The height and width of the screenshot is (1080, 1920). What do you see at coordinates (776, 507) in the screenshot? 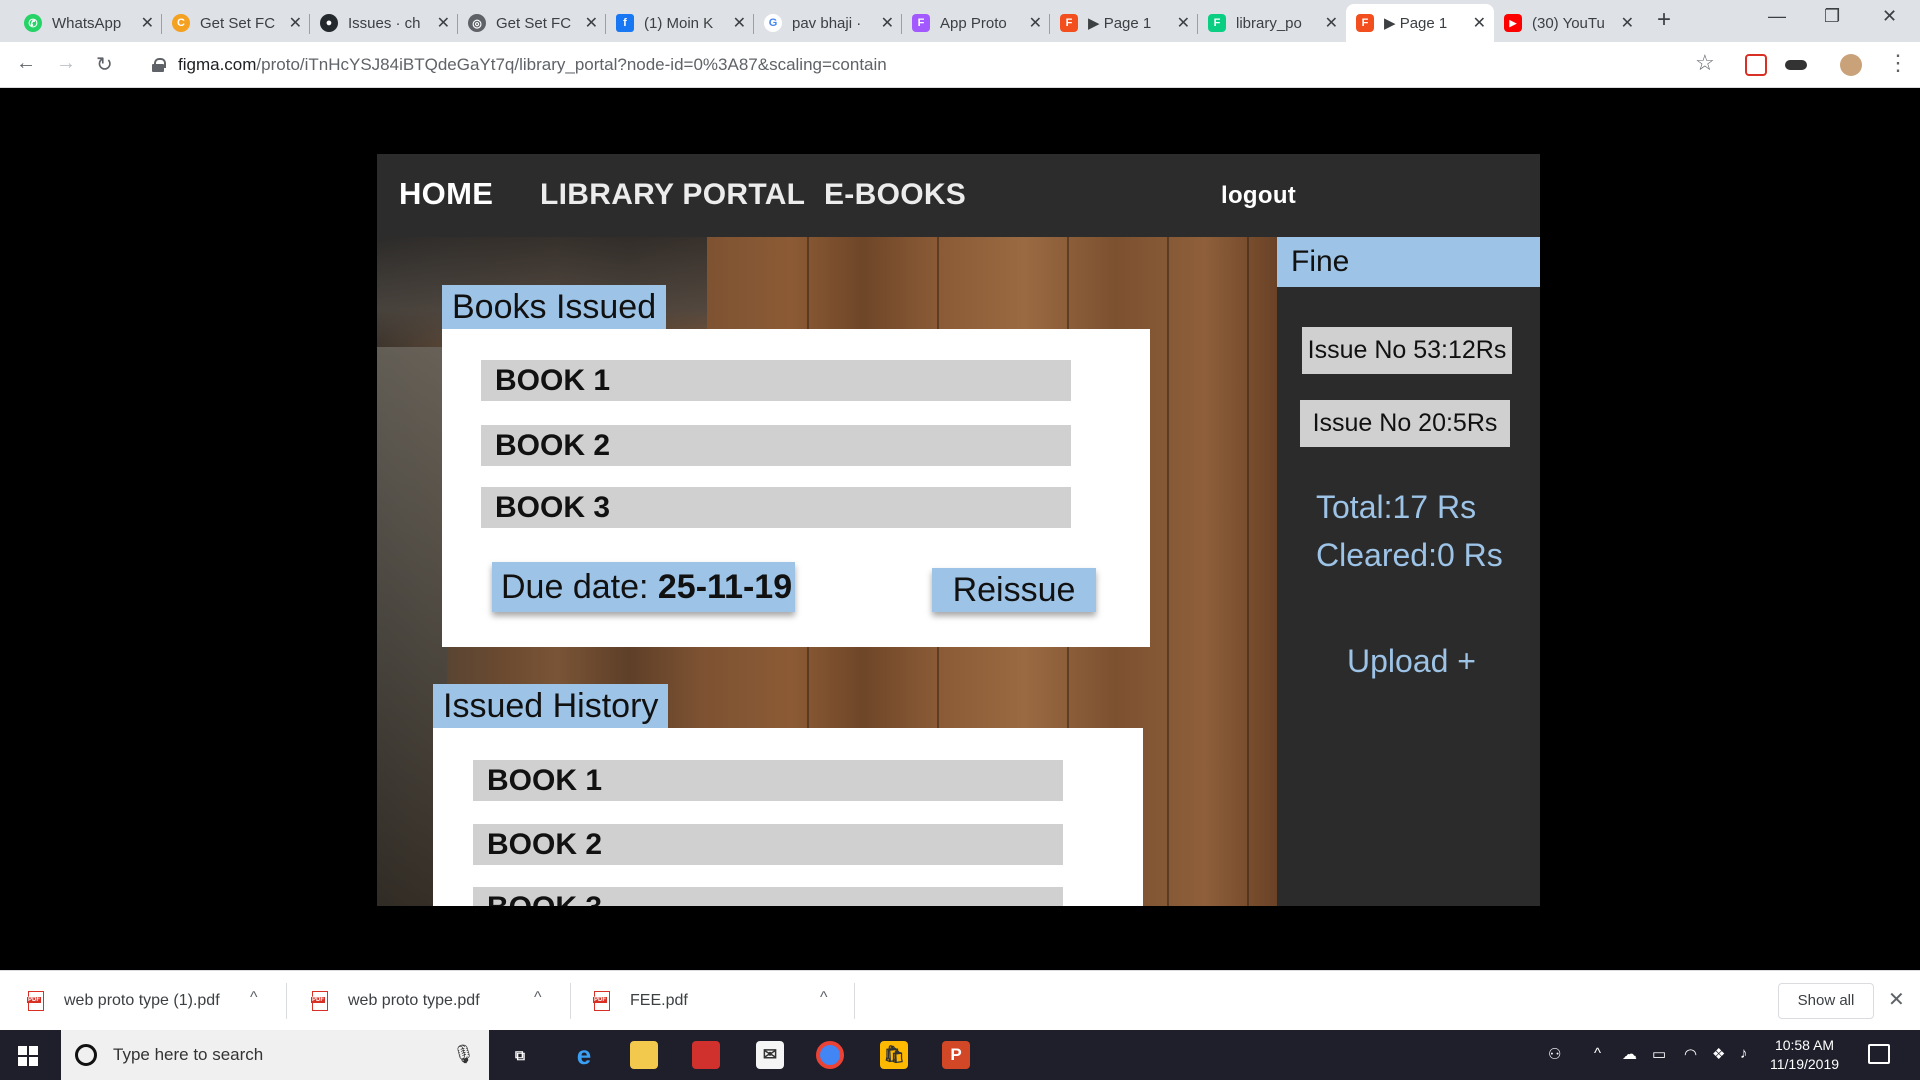
I see `issued-book-item: BOOK 3` at bounding box center [776, 507].